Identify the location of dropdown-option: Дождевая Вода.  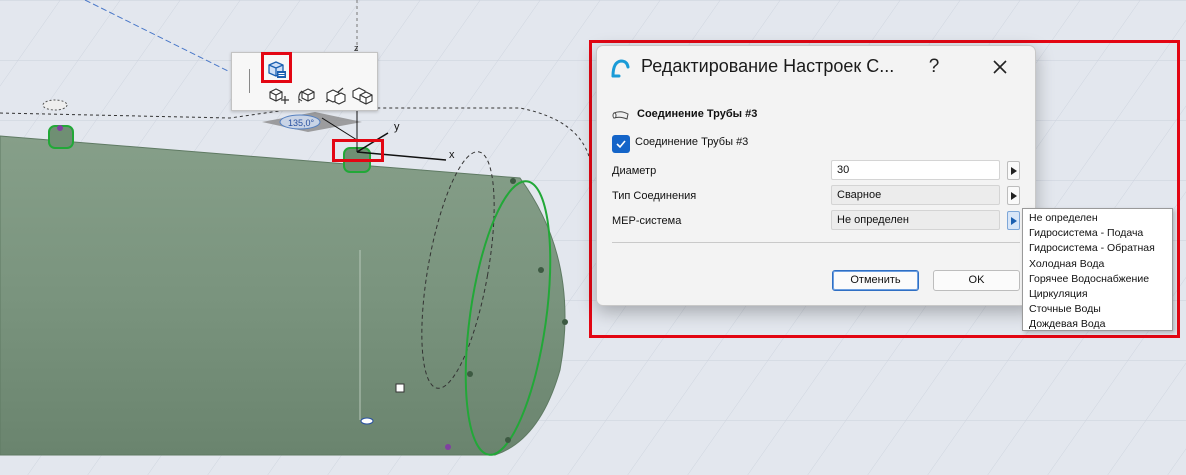
(1097, 324).